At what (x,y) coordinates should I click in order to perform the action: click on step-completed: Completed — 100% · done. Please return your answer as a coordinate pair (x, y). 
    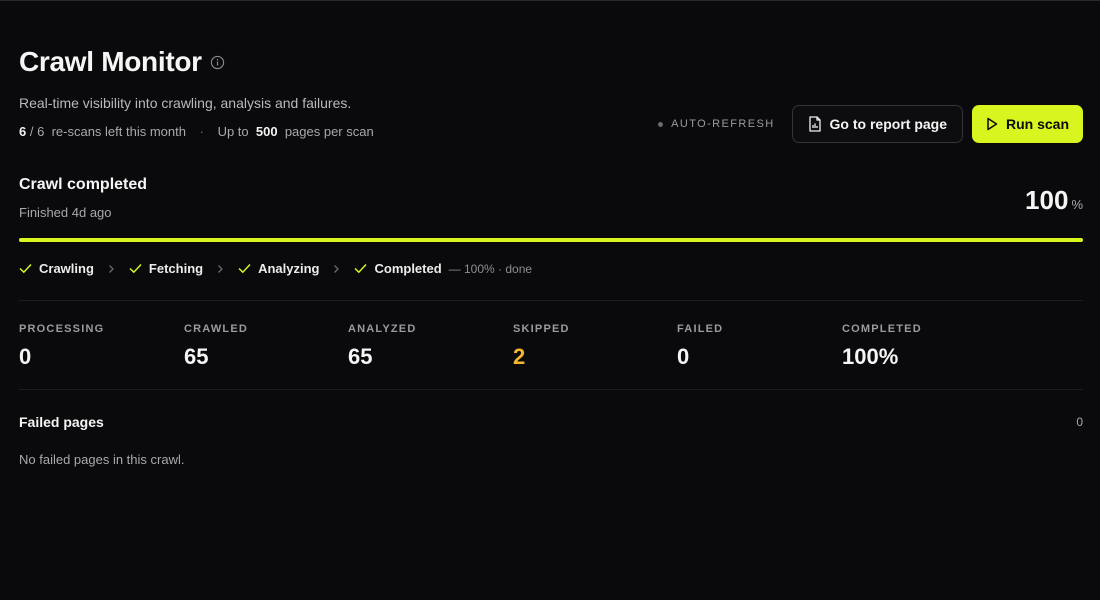
    Looking at the image, I should click on (443, 268).